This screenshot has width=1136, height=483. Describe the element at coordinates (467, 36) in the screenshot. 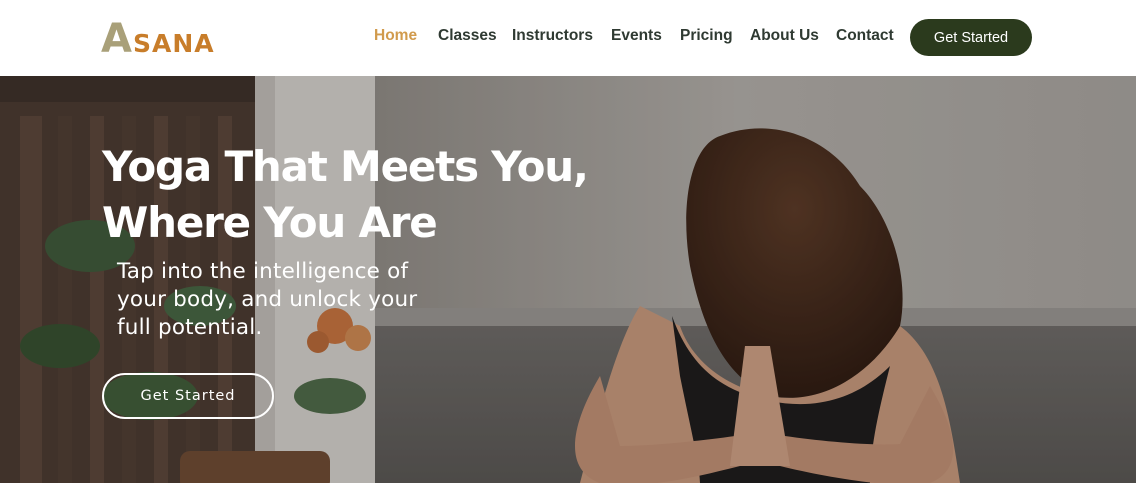

I see `nav-classes: Classes` at that location.